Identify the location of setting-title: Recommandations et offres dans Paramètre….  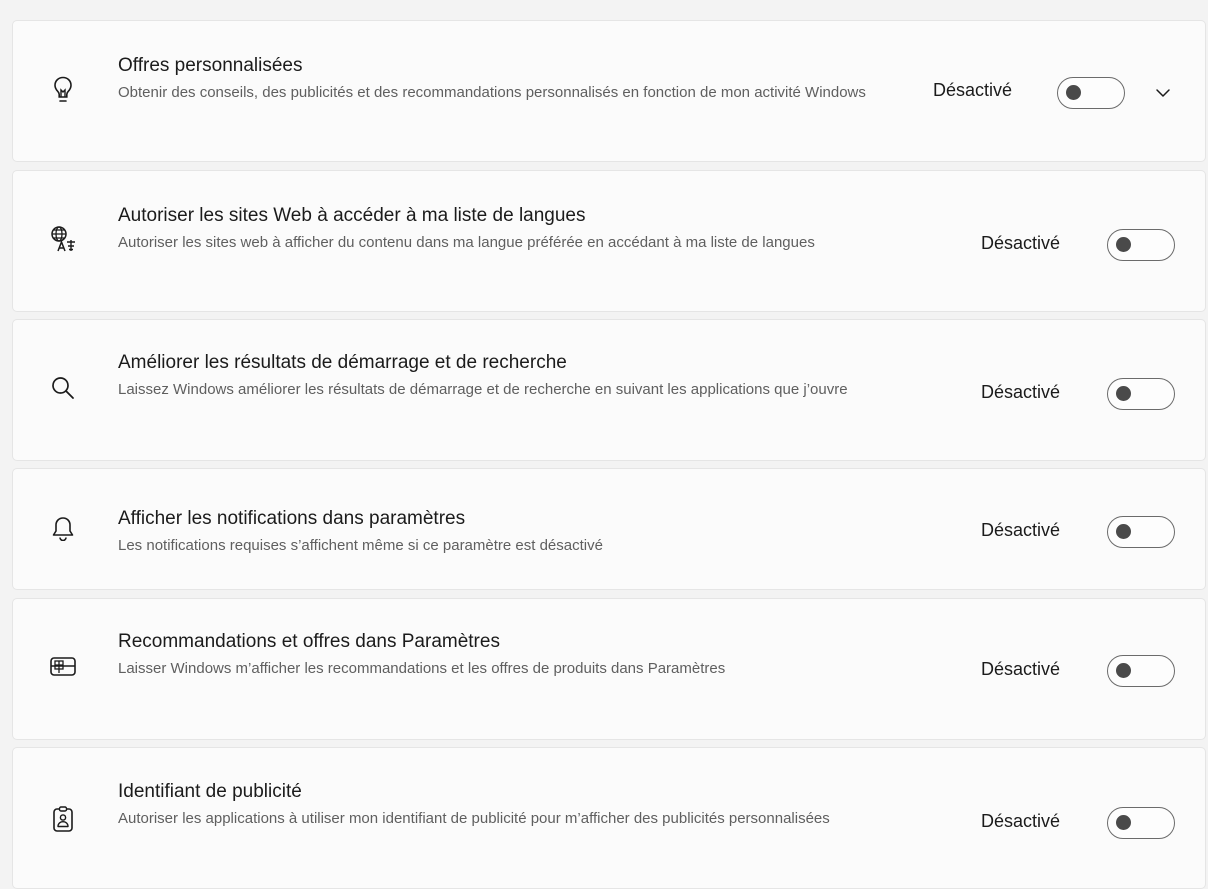
(309, 641).